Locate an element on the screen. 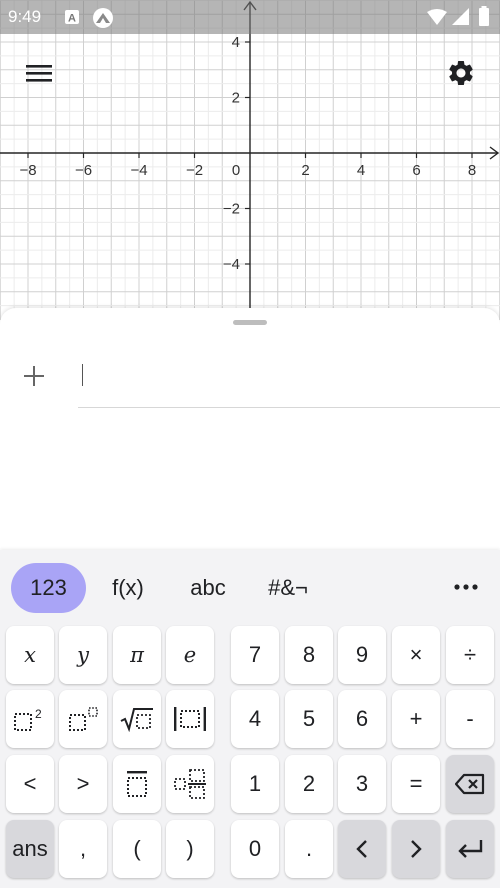 The image size is (500, 888). x-tick-label: −2 is located at coordinates (194, 170).